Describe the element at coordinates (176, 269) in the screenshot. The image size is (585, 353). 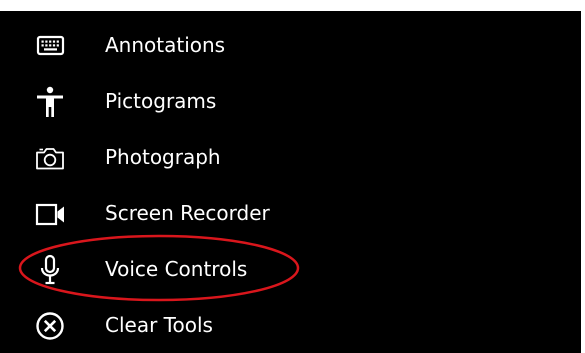
I see `menu-item-label: Voice Controls` at that location.